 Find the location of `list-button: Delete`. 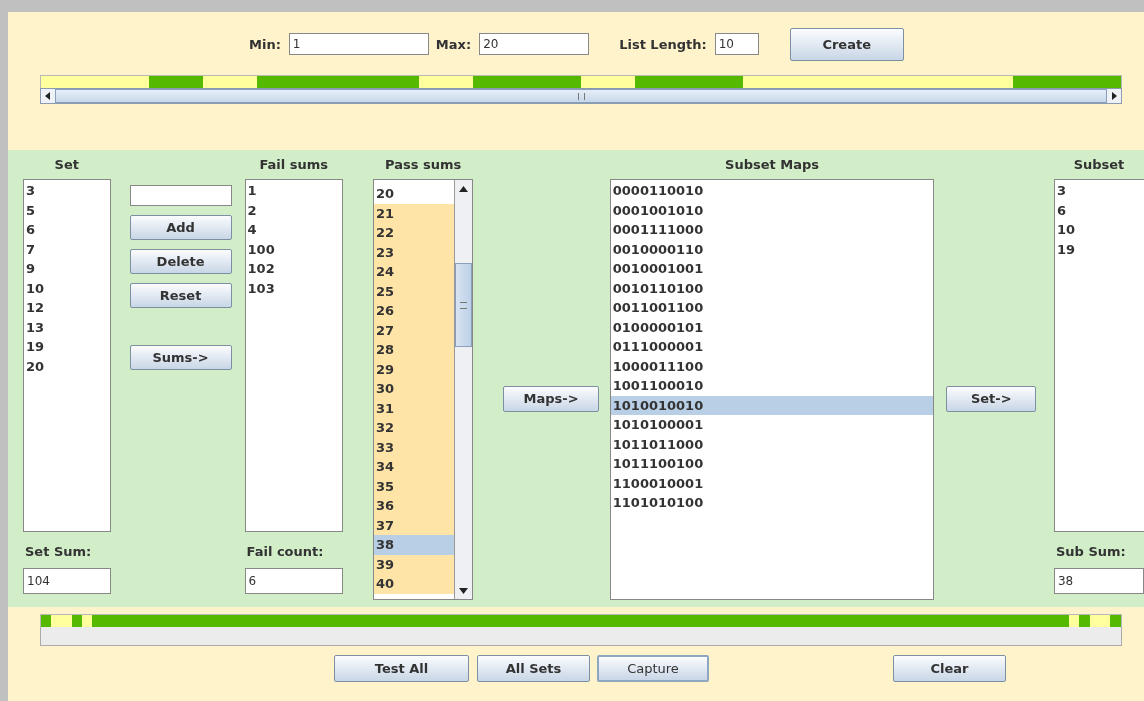

list-button: Delete is located at coordinates (180, 261).